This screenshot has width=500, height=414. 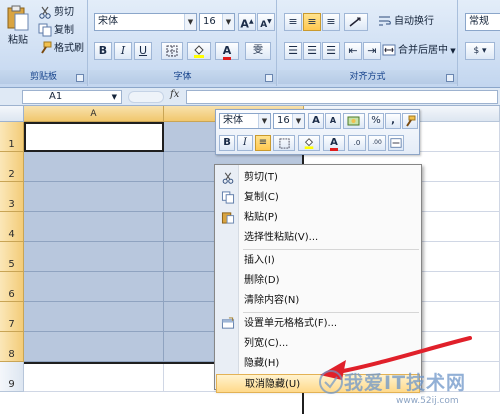 I want to click on mini-shrink-glyph: A, so click(x=333, y=120).